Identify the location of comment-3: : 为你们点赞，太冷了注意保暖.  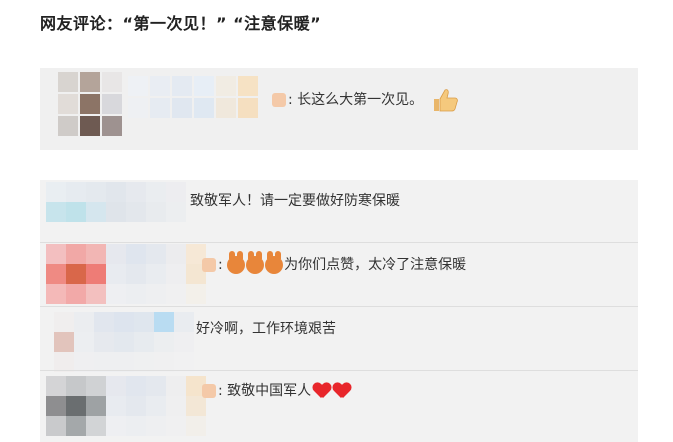
(334, 262).